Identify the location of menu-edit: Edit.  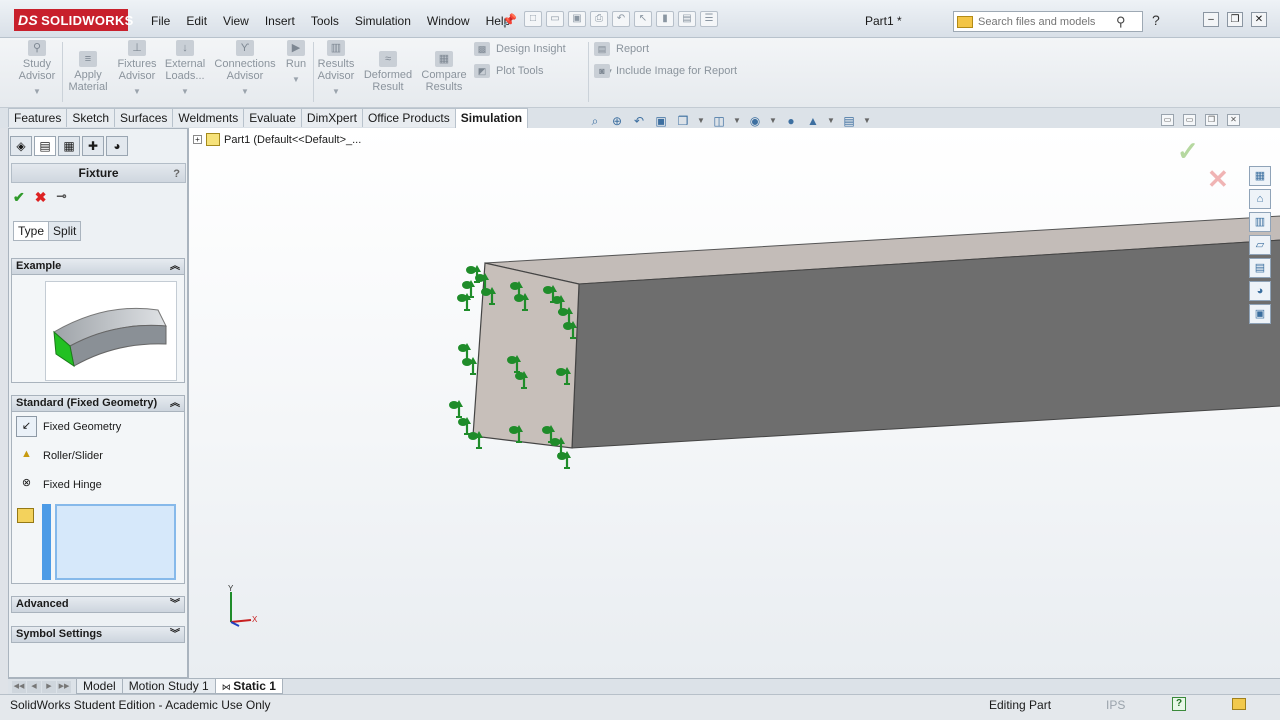
(196, 21).